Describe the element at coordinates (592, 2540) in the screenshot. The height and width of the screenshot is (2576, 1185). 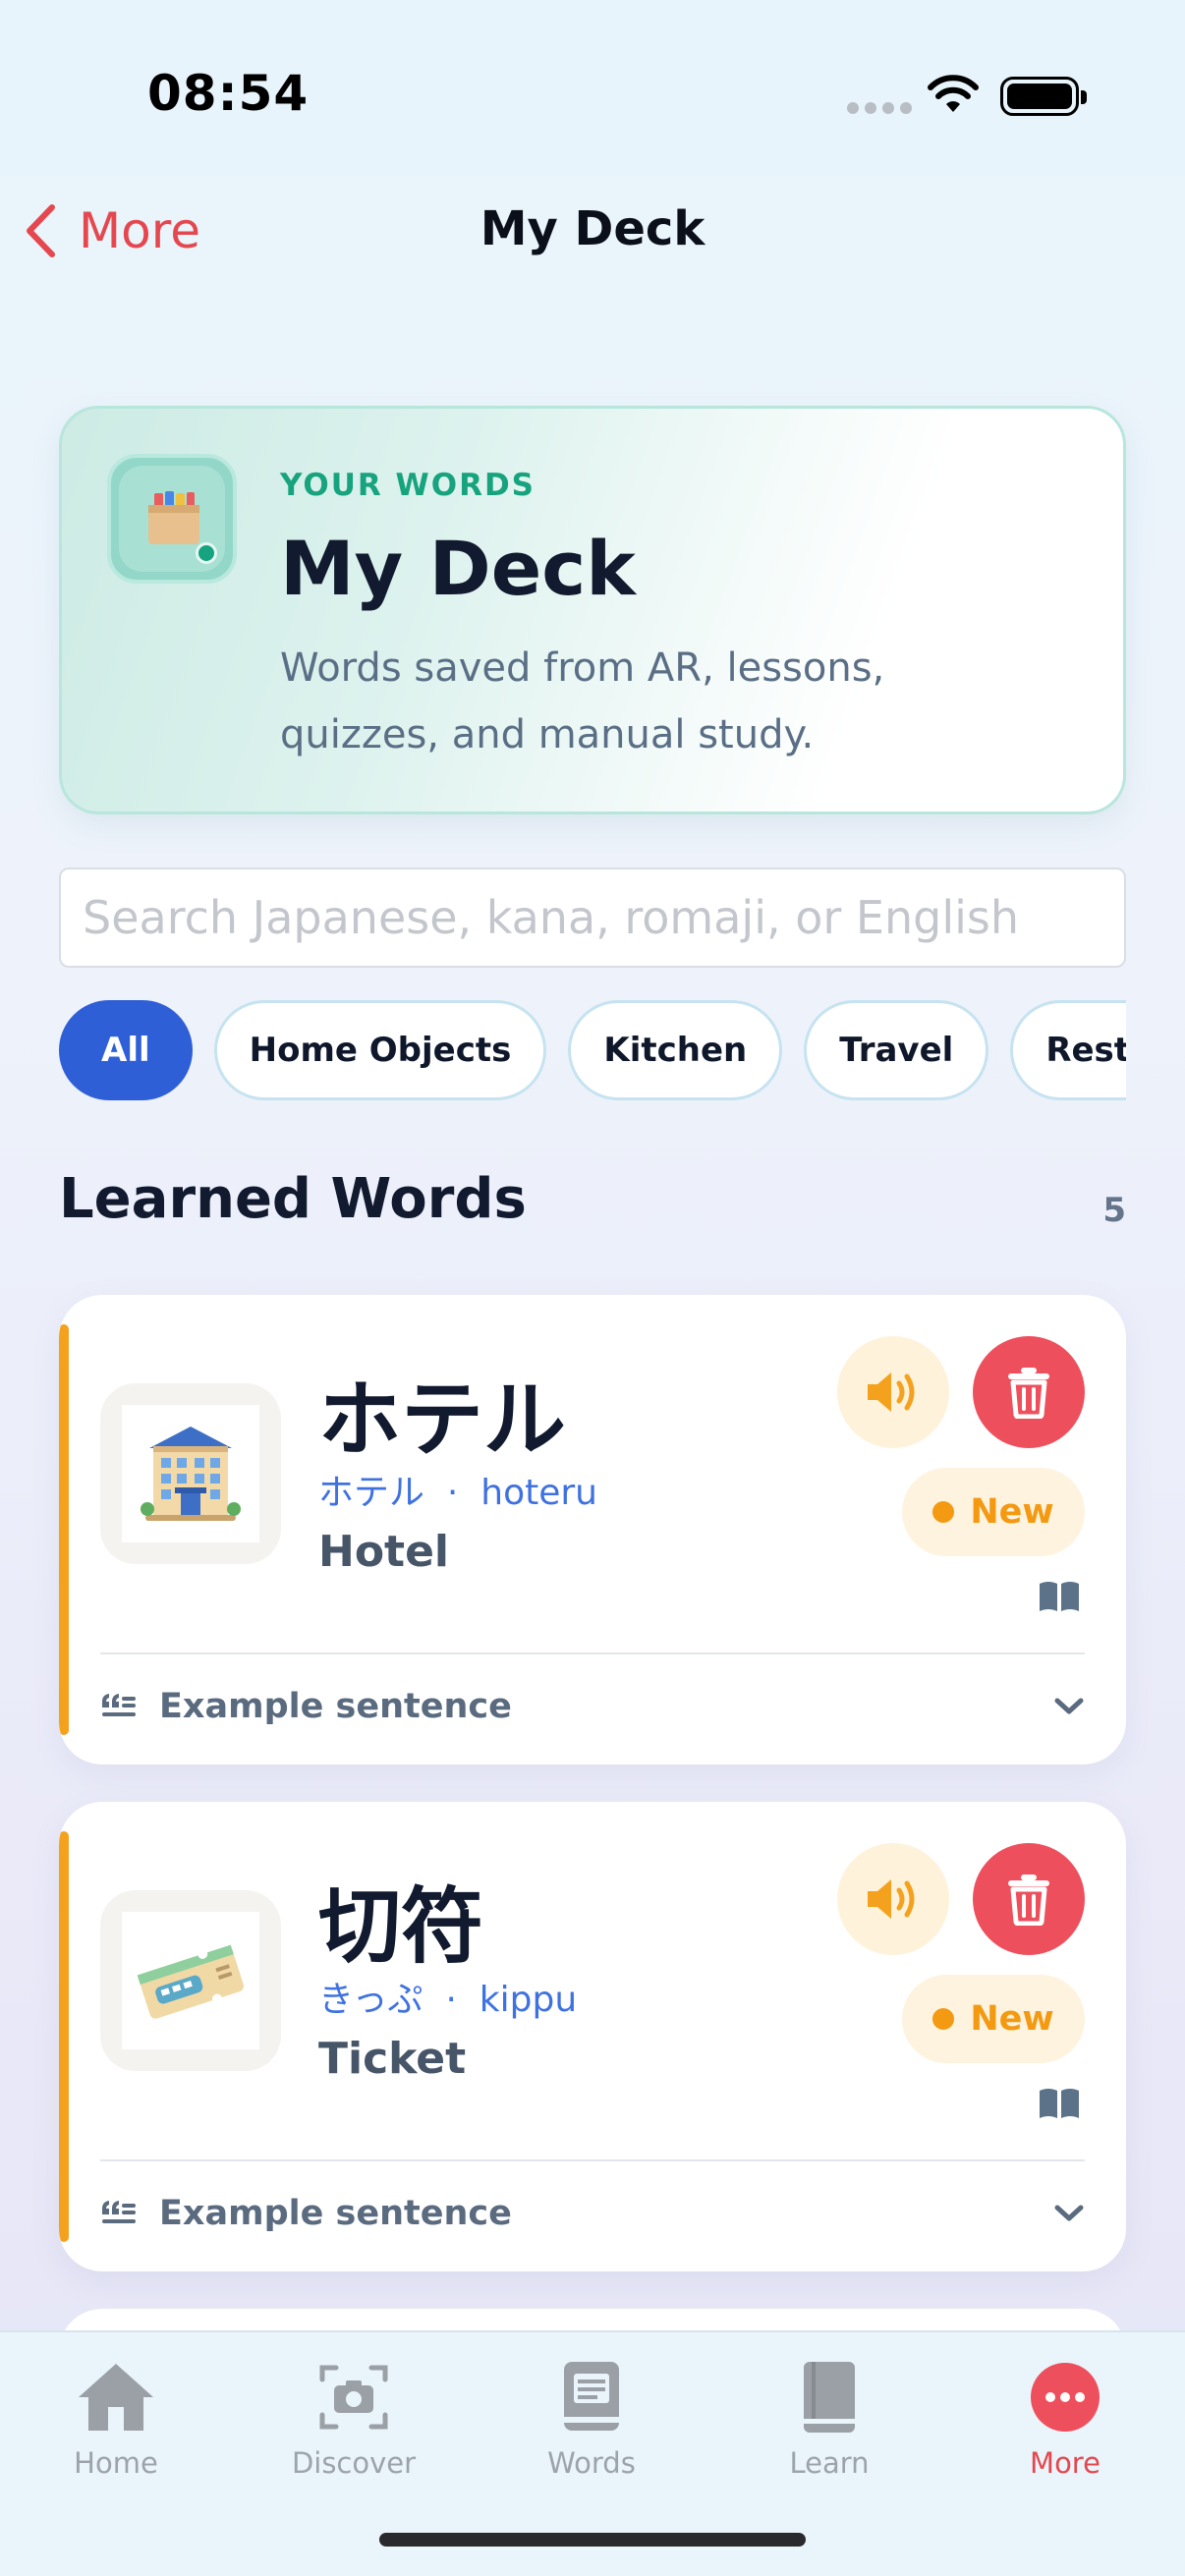
I see `home-indicator` at that location.